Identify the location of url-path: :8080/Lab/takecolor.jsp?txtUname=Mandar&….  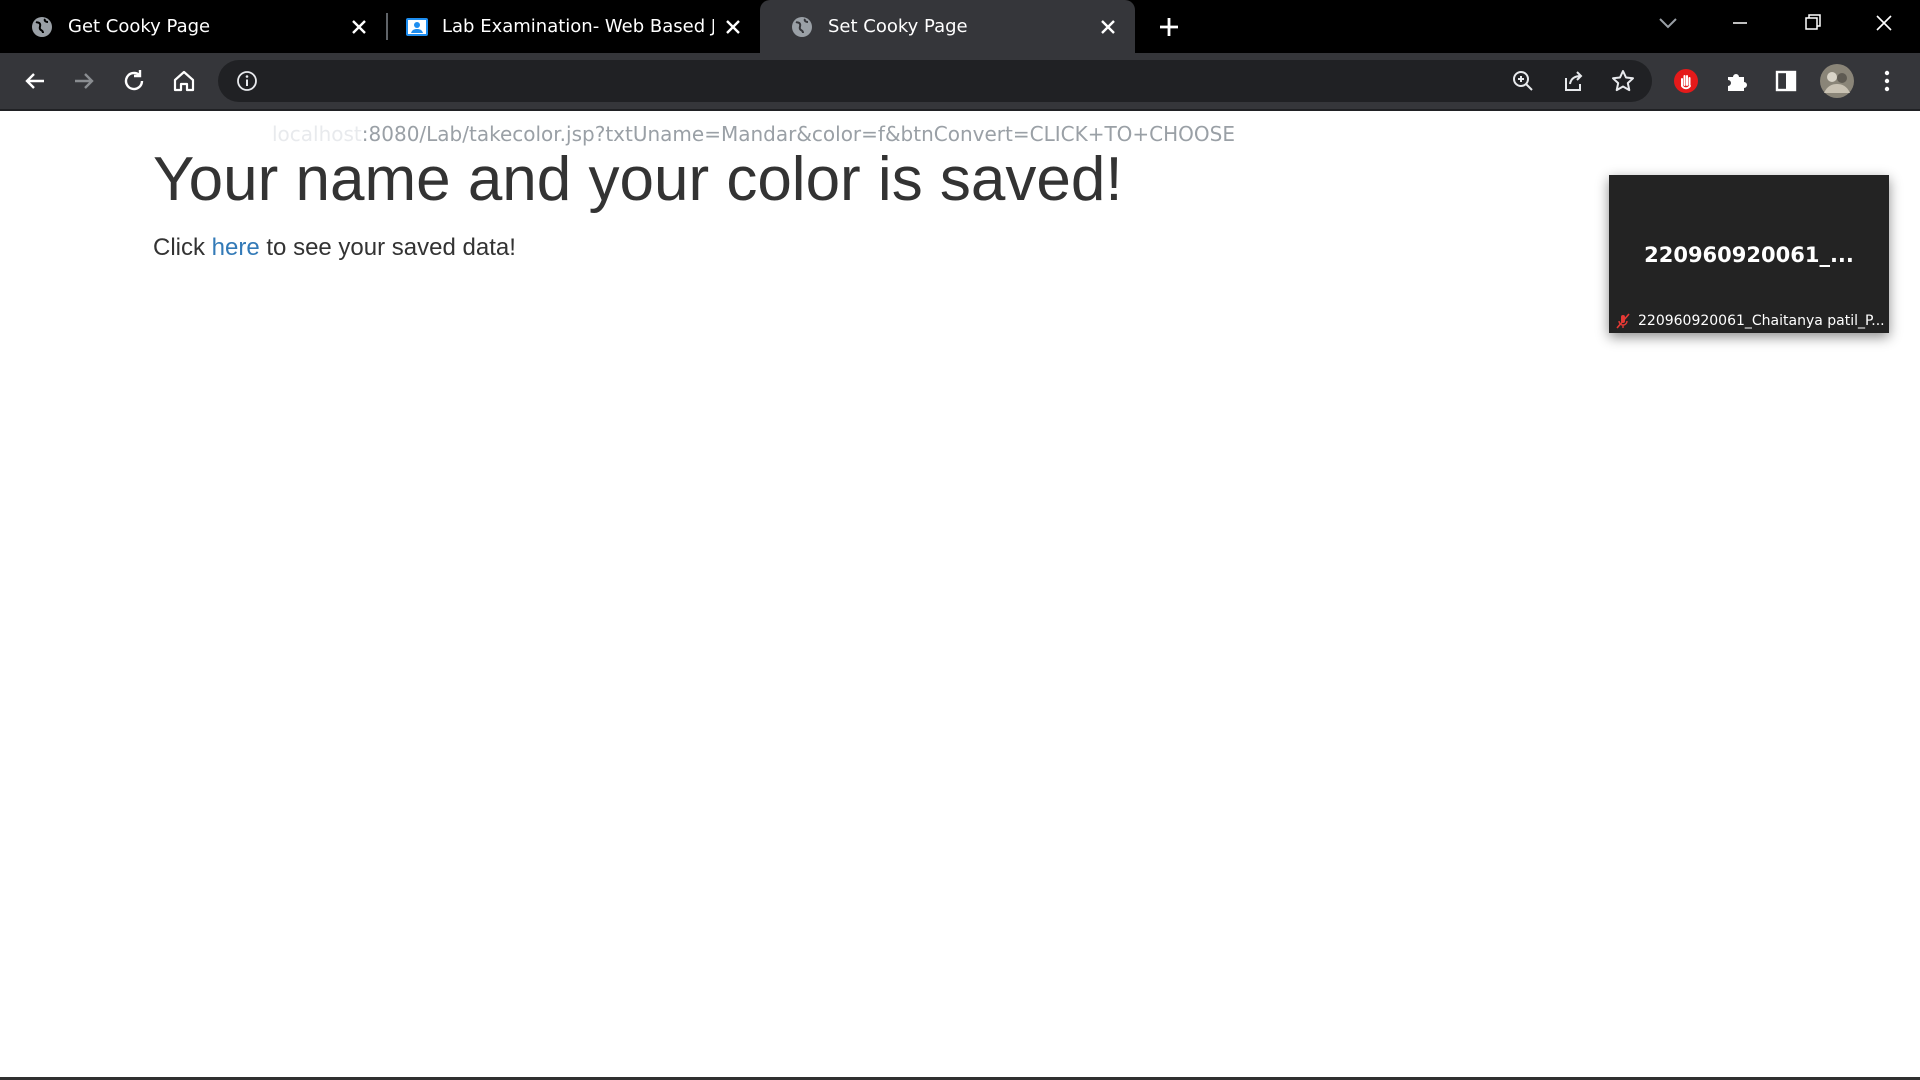
(798, 134).